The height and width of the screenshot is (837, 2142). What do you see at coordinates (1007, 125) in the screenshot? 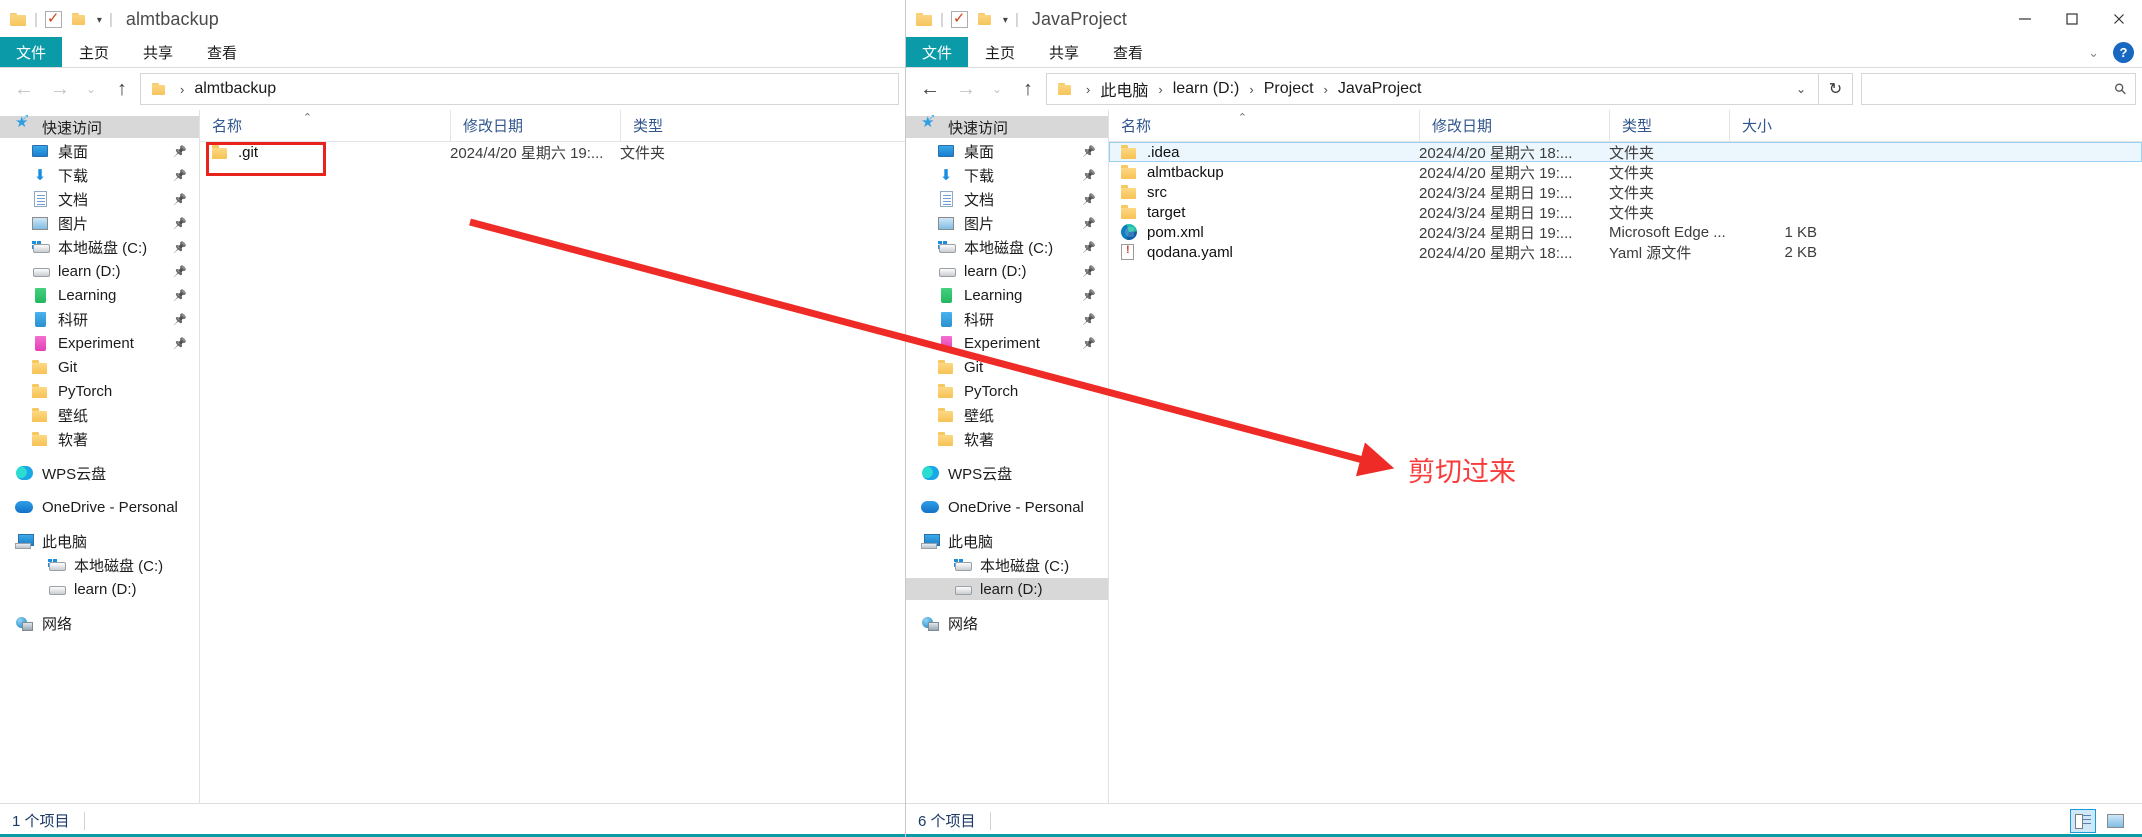
I see `right-quick-access: 快速访问` at bounding box center [1007, 125].